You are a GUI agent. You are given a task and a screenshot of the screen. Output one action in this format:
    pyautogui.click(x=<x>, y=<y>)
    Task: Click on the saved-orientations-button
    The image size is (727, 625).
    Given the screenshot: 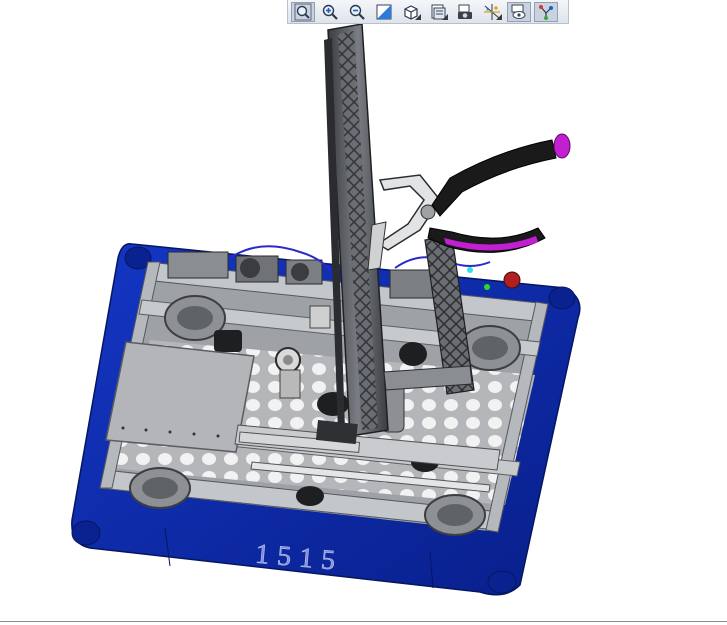 What is the action you would take?
    pyautogui.click(x=438, y=12)
    